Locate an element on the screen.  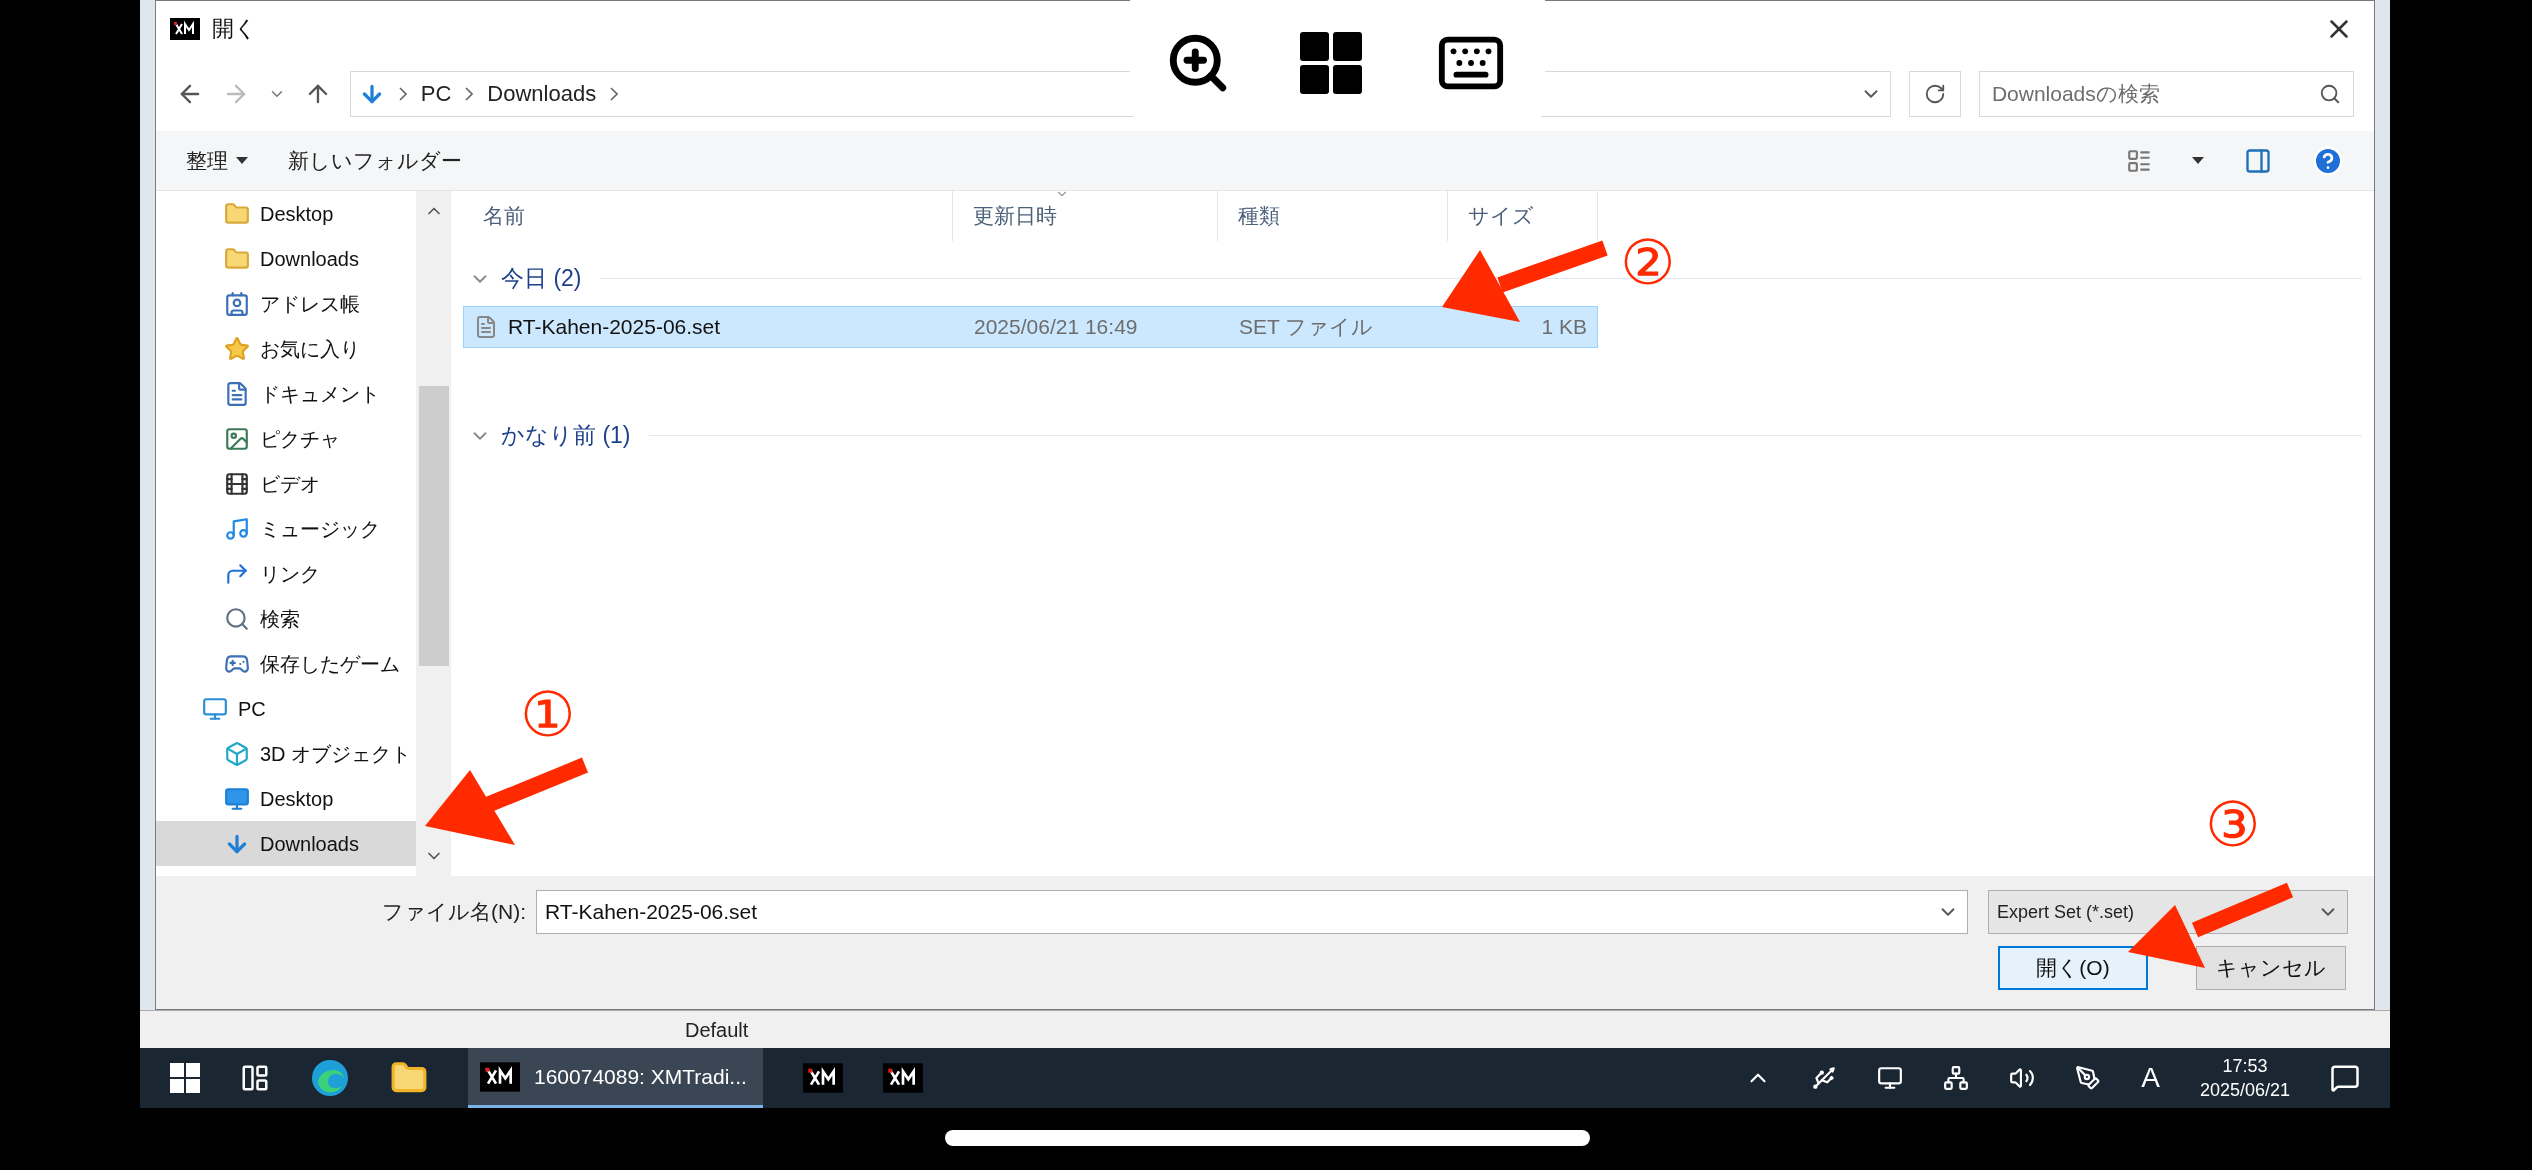
search-field: Downloadsの検索 is located at coordinates (2166, 93).